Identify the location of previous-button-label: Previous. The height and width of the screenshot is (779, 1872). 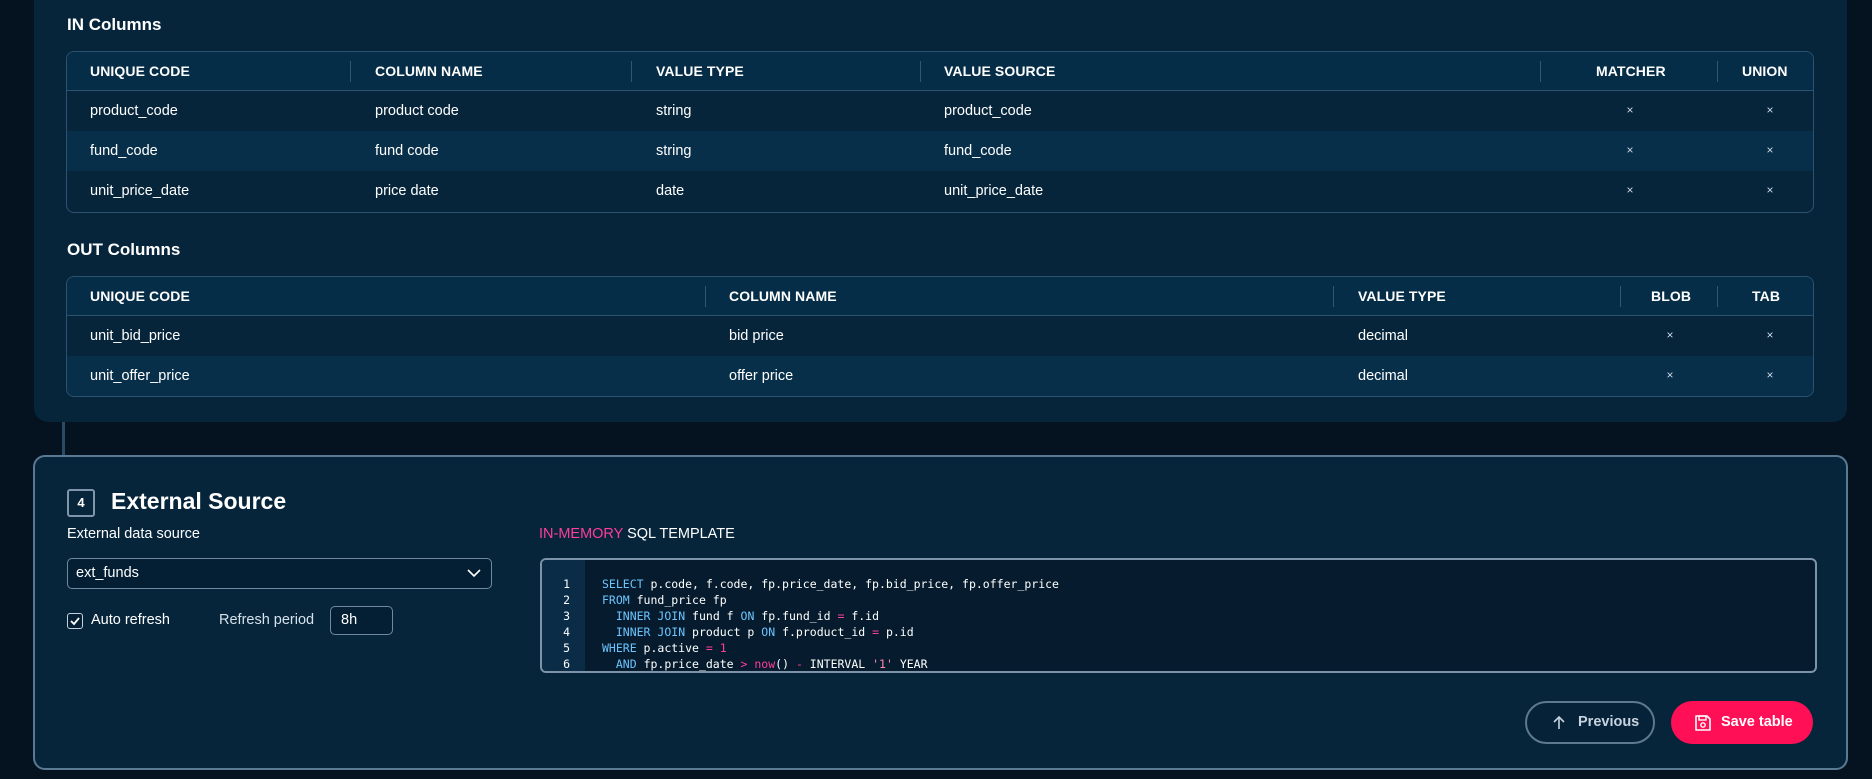
(1609, 722).